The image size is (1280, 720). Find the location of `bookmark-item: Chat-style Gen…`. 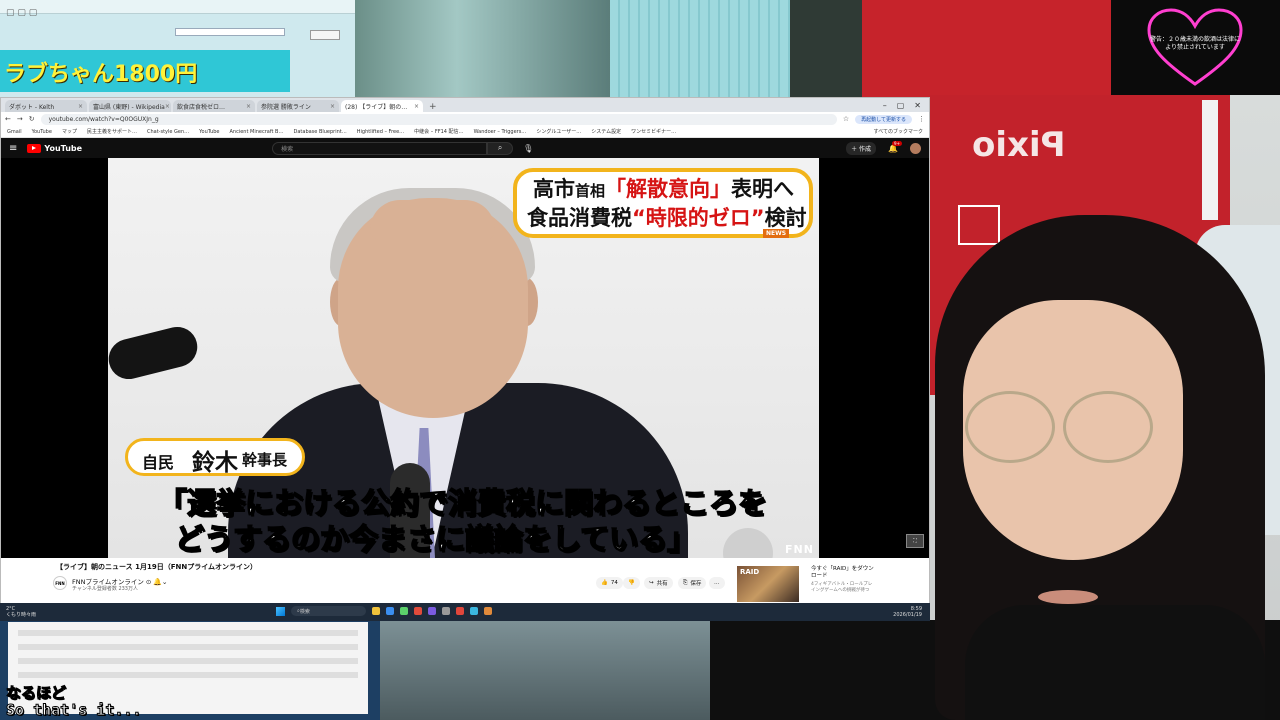

bookmark-item: Chat-style Gen… is located at coordinates (168, 132).